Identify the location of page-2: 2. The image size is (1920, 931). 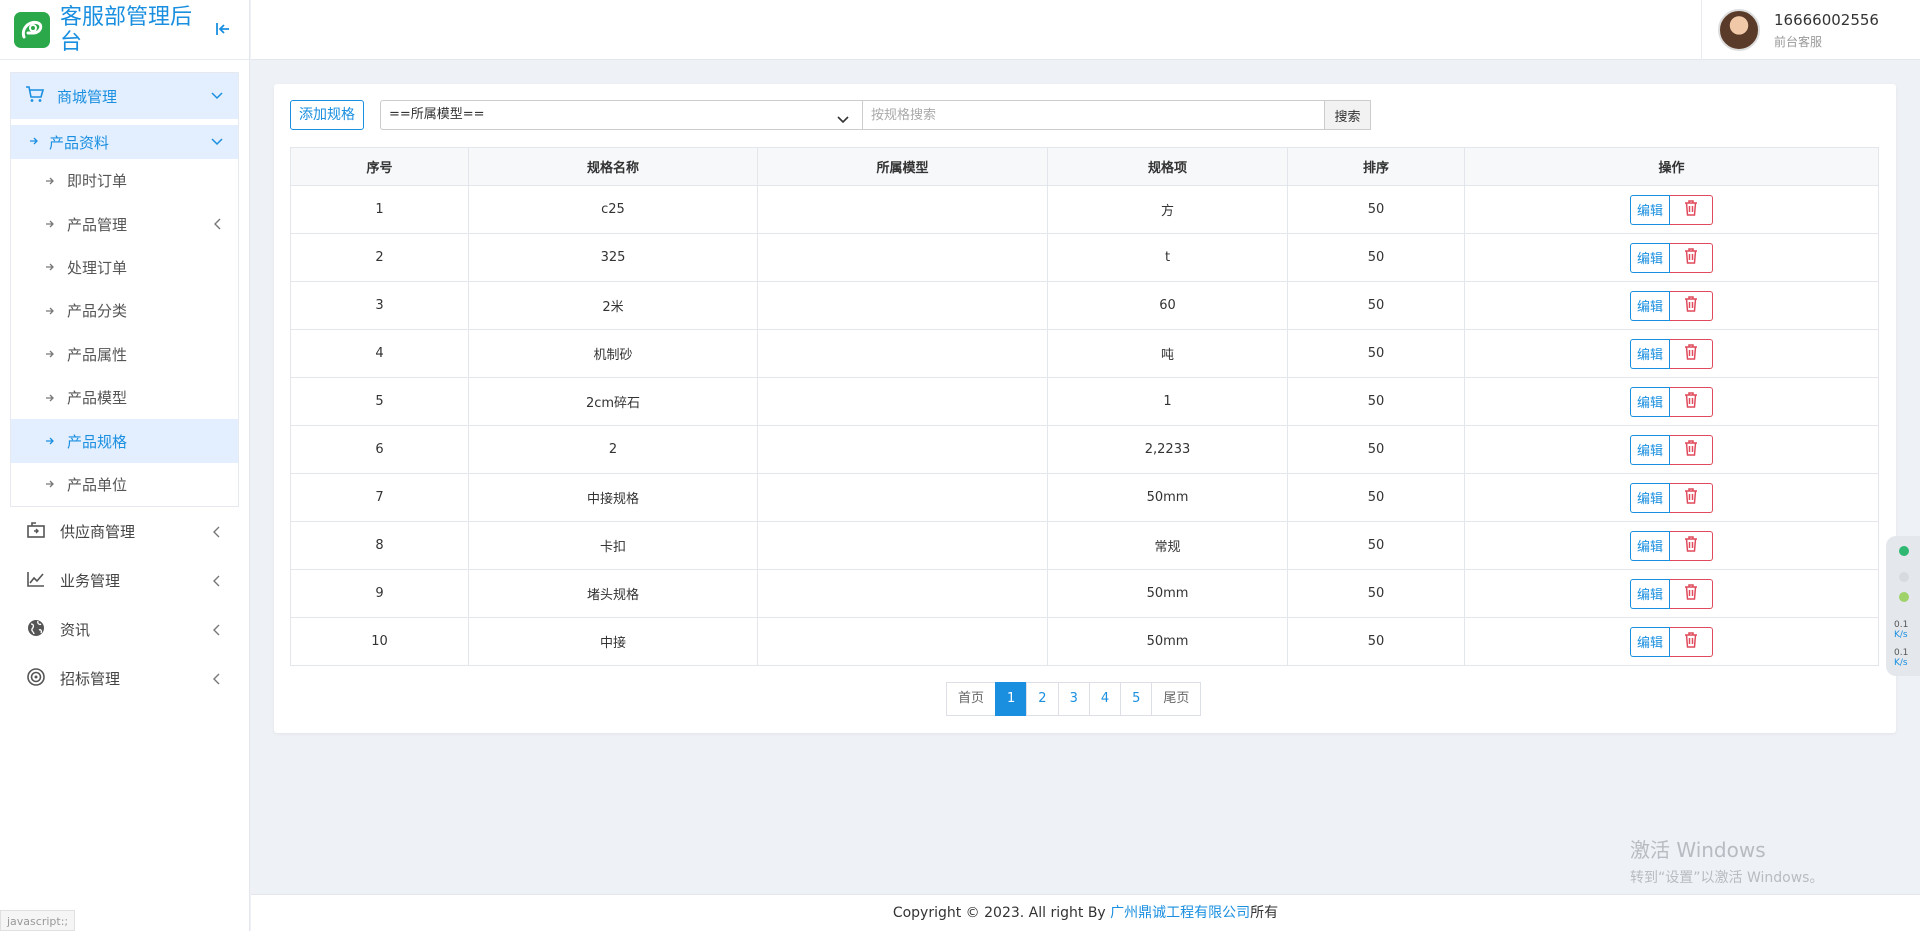
(1042, 699).